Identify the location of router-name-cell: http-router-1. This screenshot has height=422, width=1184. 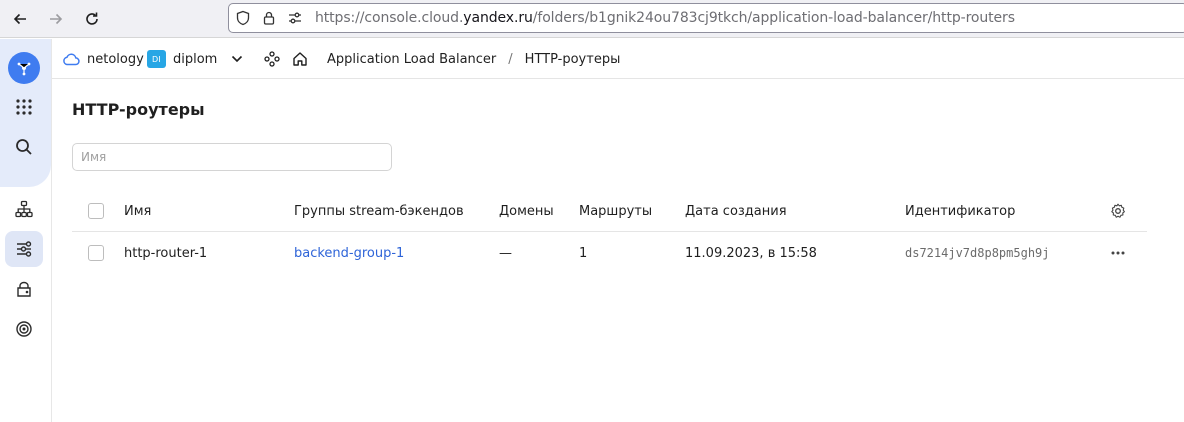
(165, 253).